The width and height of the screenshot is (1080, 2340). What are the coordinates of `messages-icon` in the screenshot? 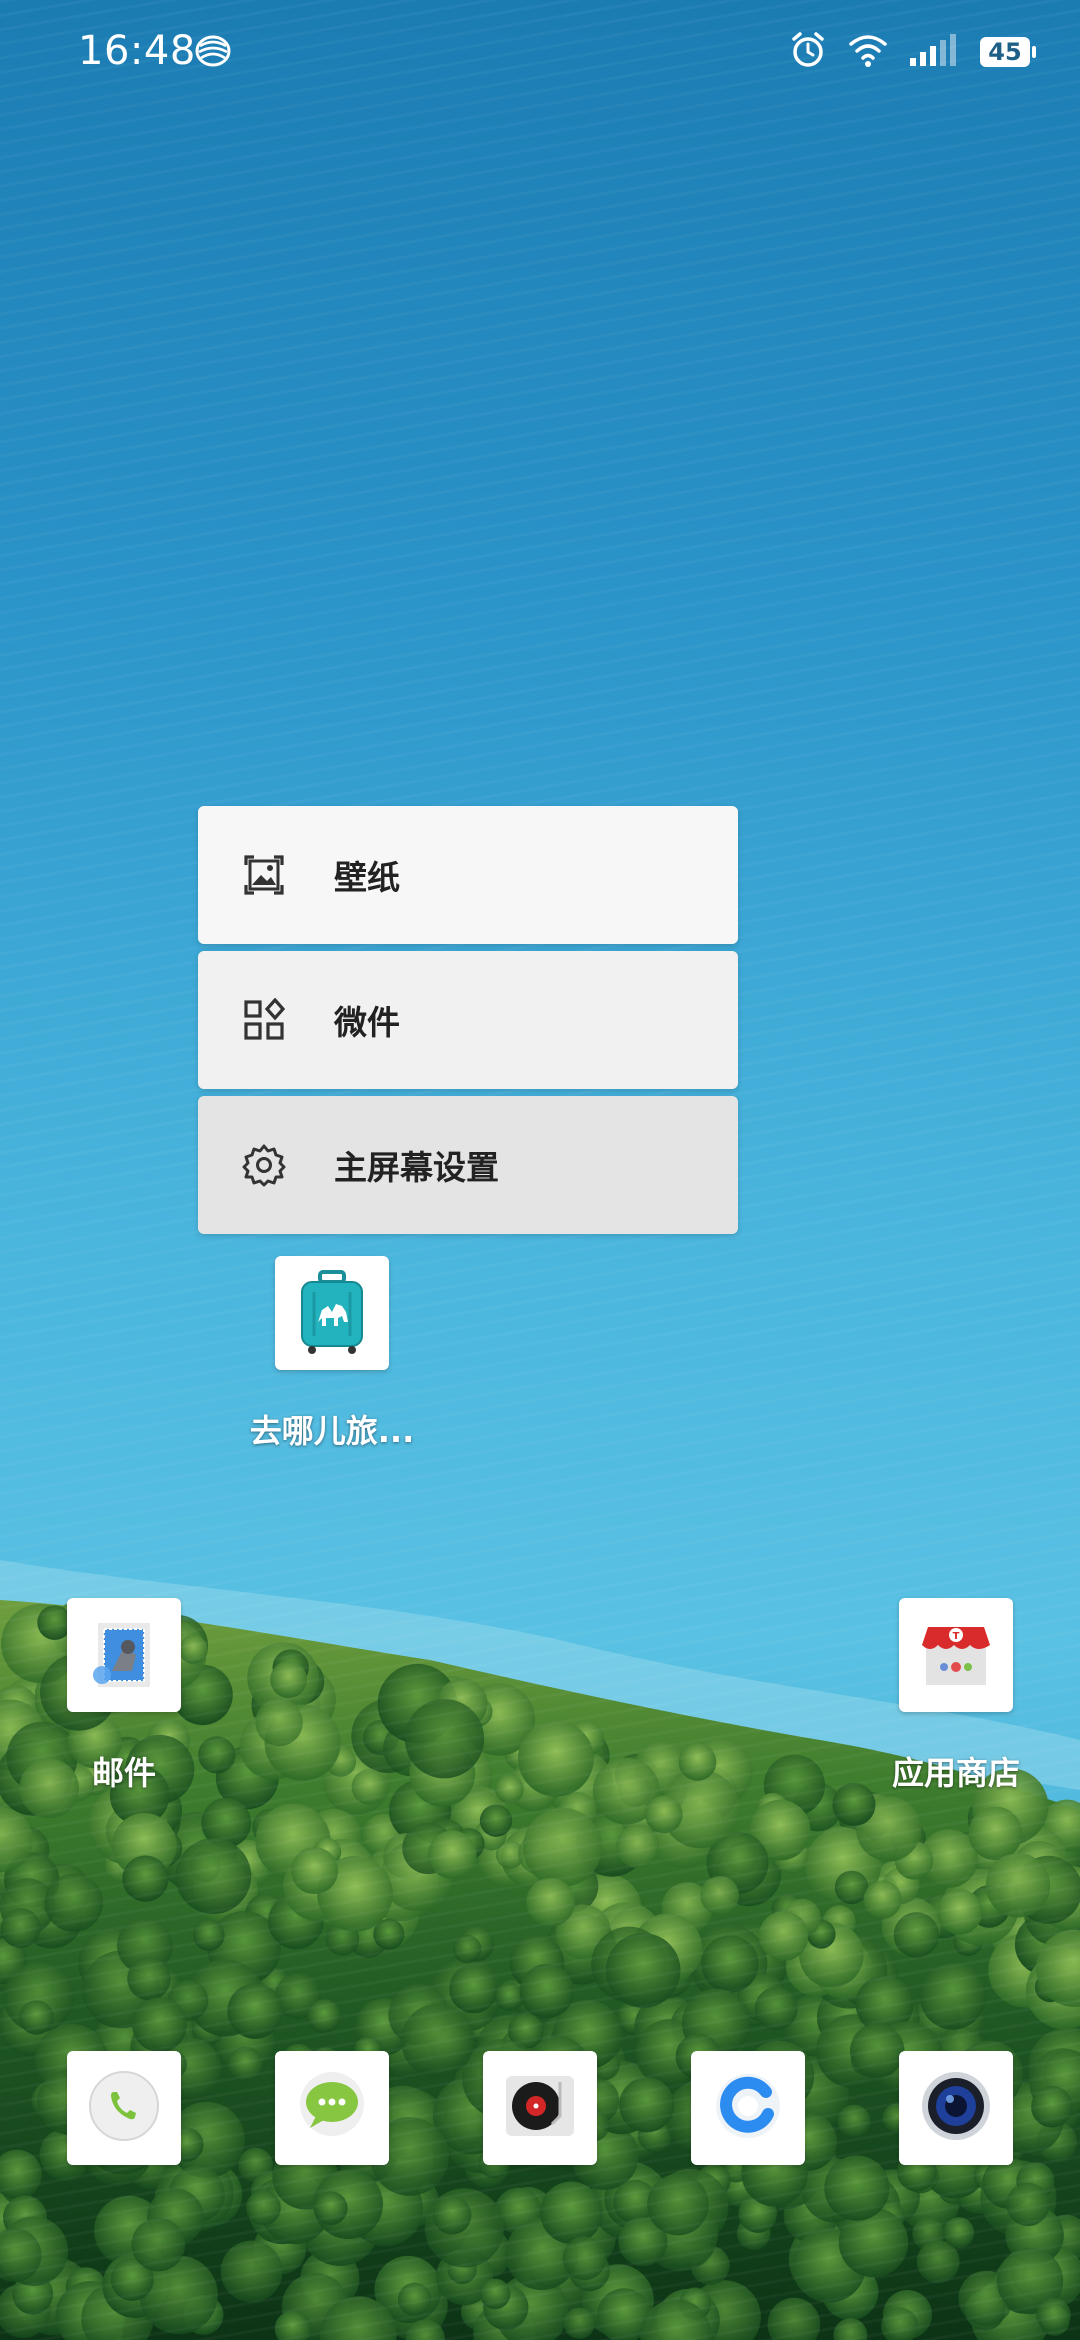 It's located at (332, 2108).